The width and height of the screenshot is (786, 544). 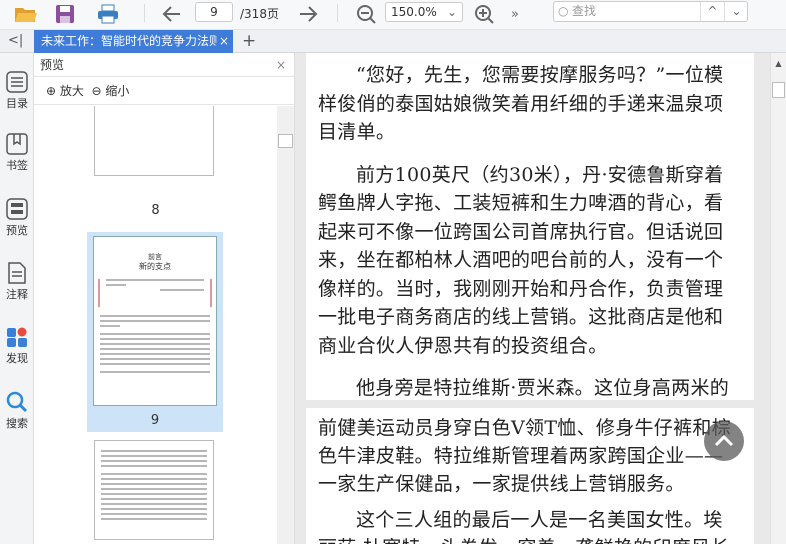 I want to click on sidebar-label: 发现, so click(x=17, y=358).